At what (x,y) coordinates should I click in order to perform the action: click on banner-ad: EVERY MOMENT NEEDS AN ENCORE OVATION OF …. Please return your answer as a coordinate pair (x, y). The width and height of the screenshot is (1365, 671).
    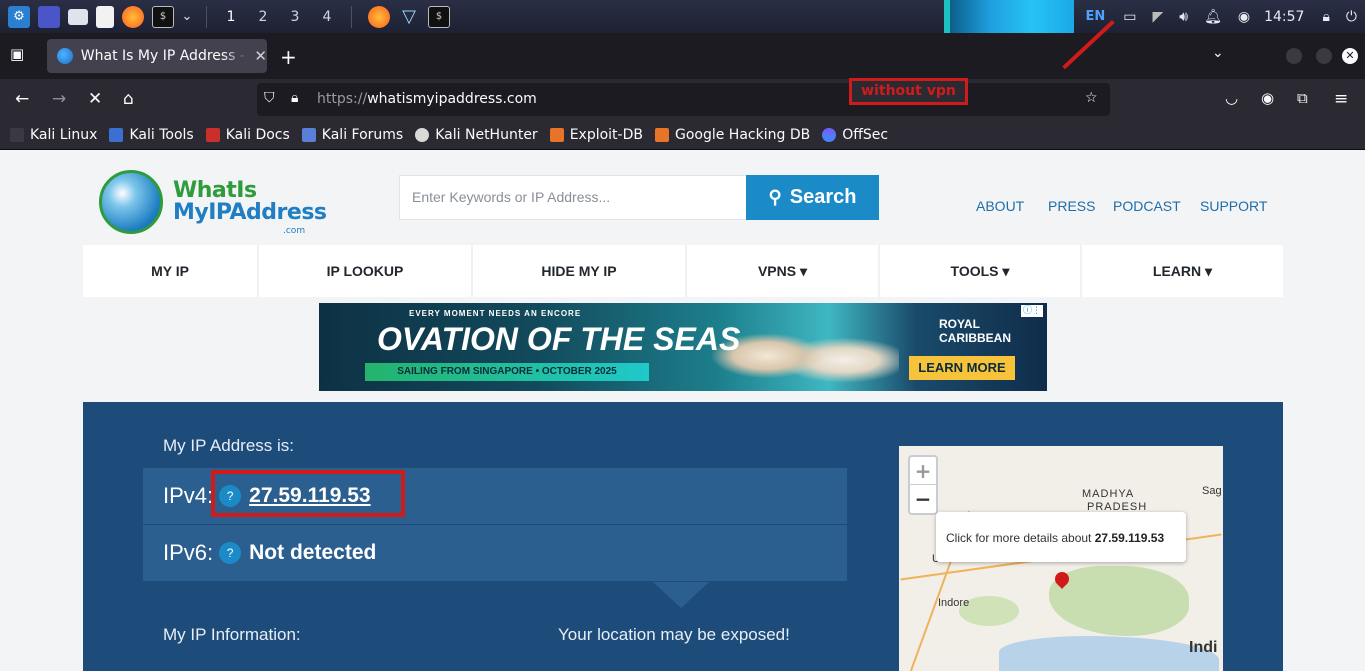
    Looking at the image, I should click on (683, 347).